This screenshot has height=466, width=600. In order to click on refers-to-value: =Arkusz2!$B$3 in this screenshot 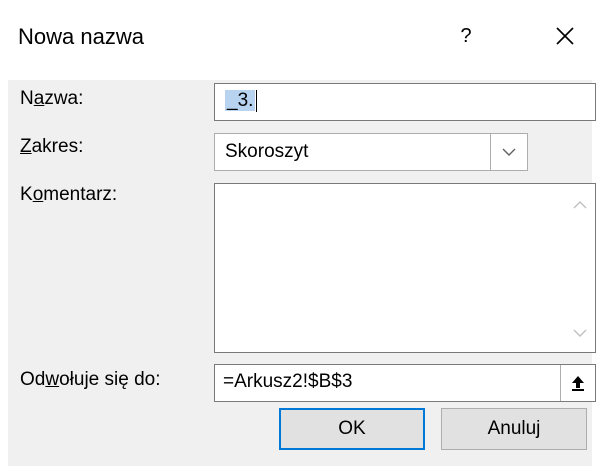, I will do `click(288, 381)`.